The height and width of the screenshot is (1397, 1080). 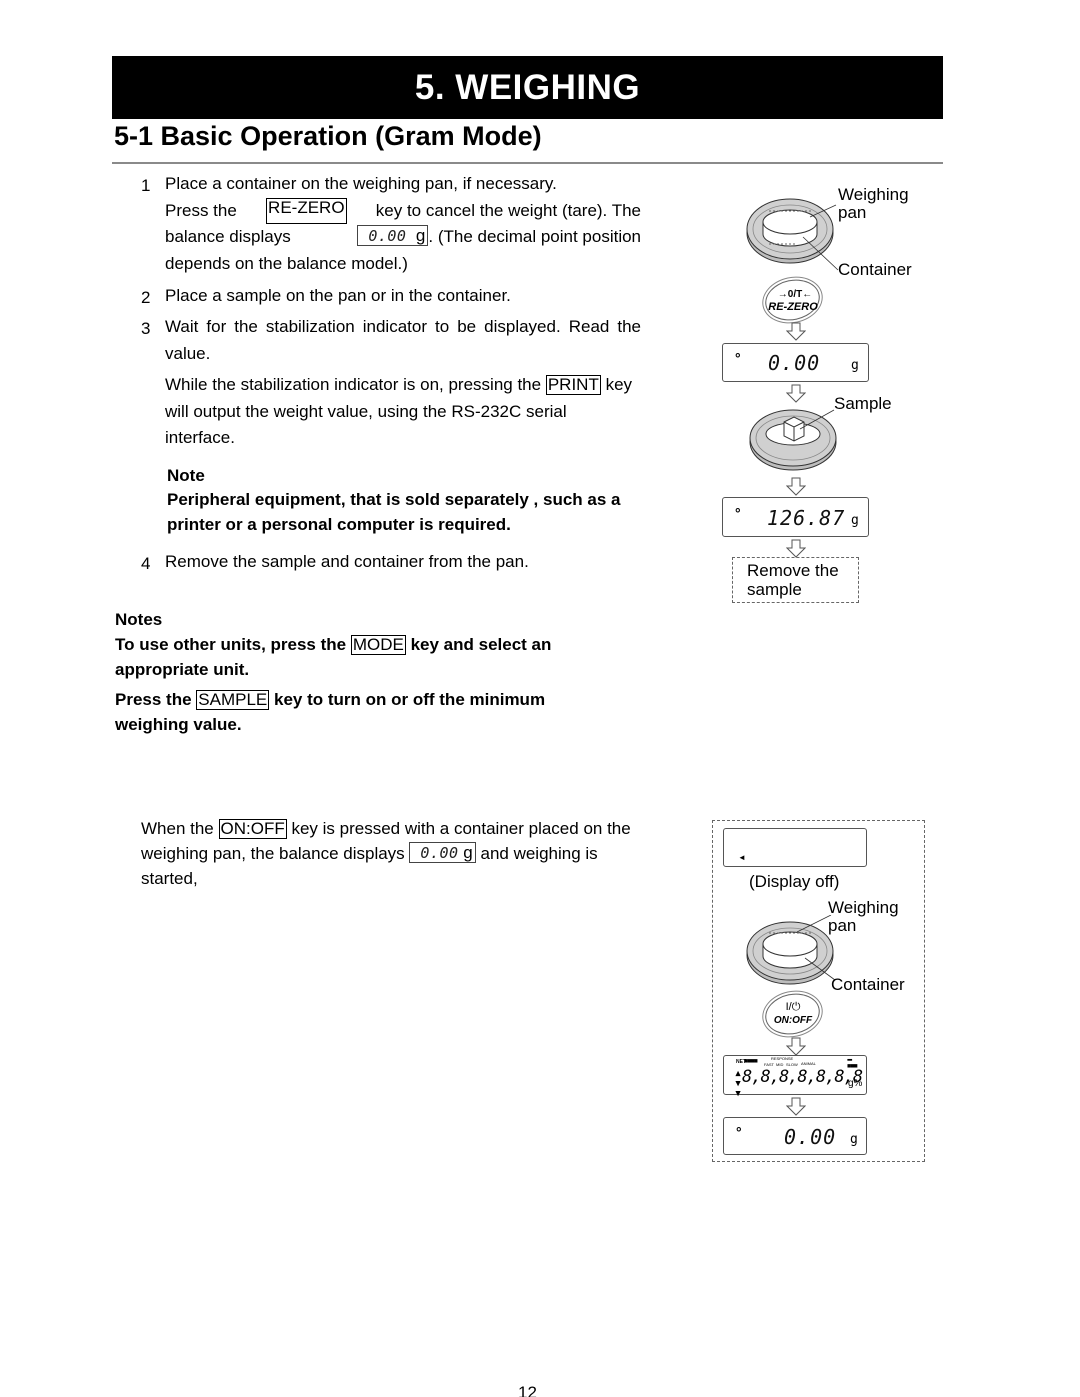 What do you see at coordinates (527, 163) in the screenshot?
I see `section-divider` at bounding box center [527, 163].